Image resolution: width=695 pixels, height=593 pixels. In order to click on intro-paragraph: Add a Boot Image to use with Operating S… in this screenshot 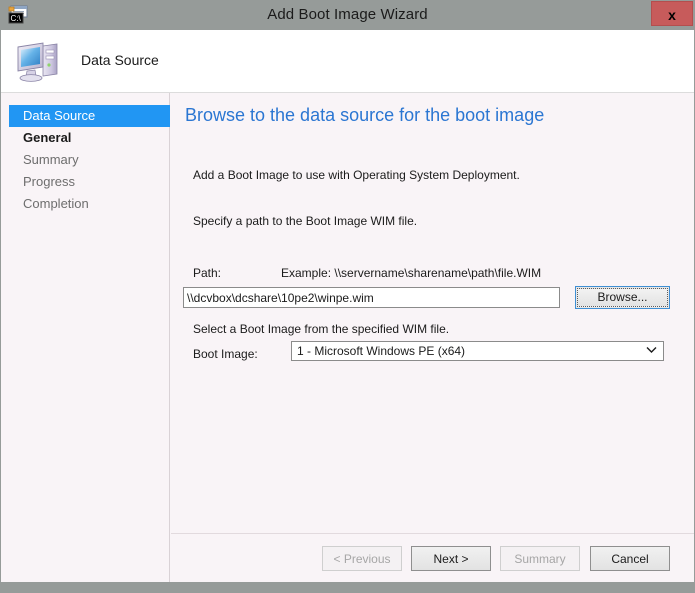, I will do `click(356, 175)`.